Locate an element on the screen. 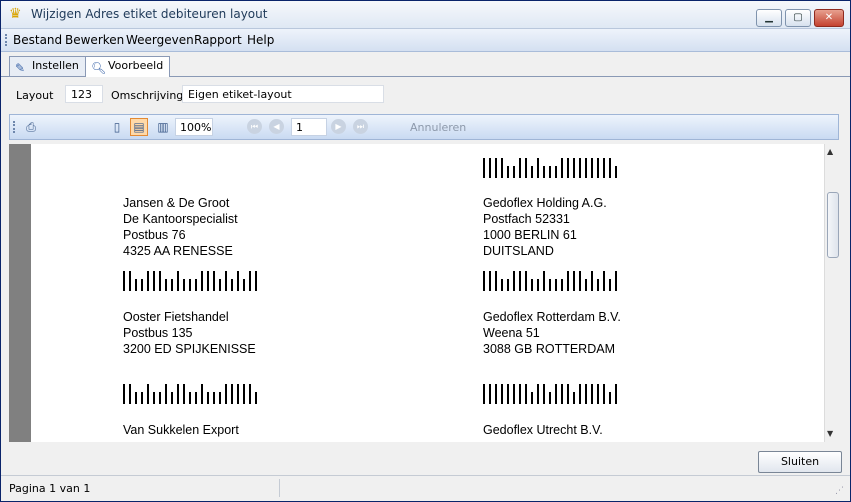 The width and height of the screenshot is (851, 502). settings-pencil-icon: ✎ is located at coordinates (20, 68).